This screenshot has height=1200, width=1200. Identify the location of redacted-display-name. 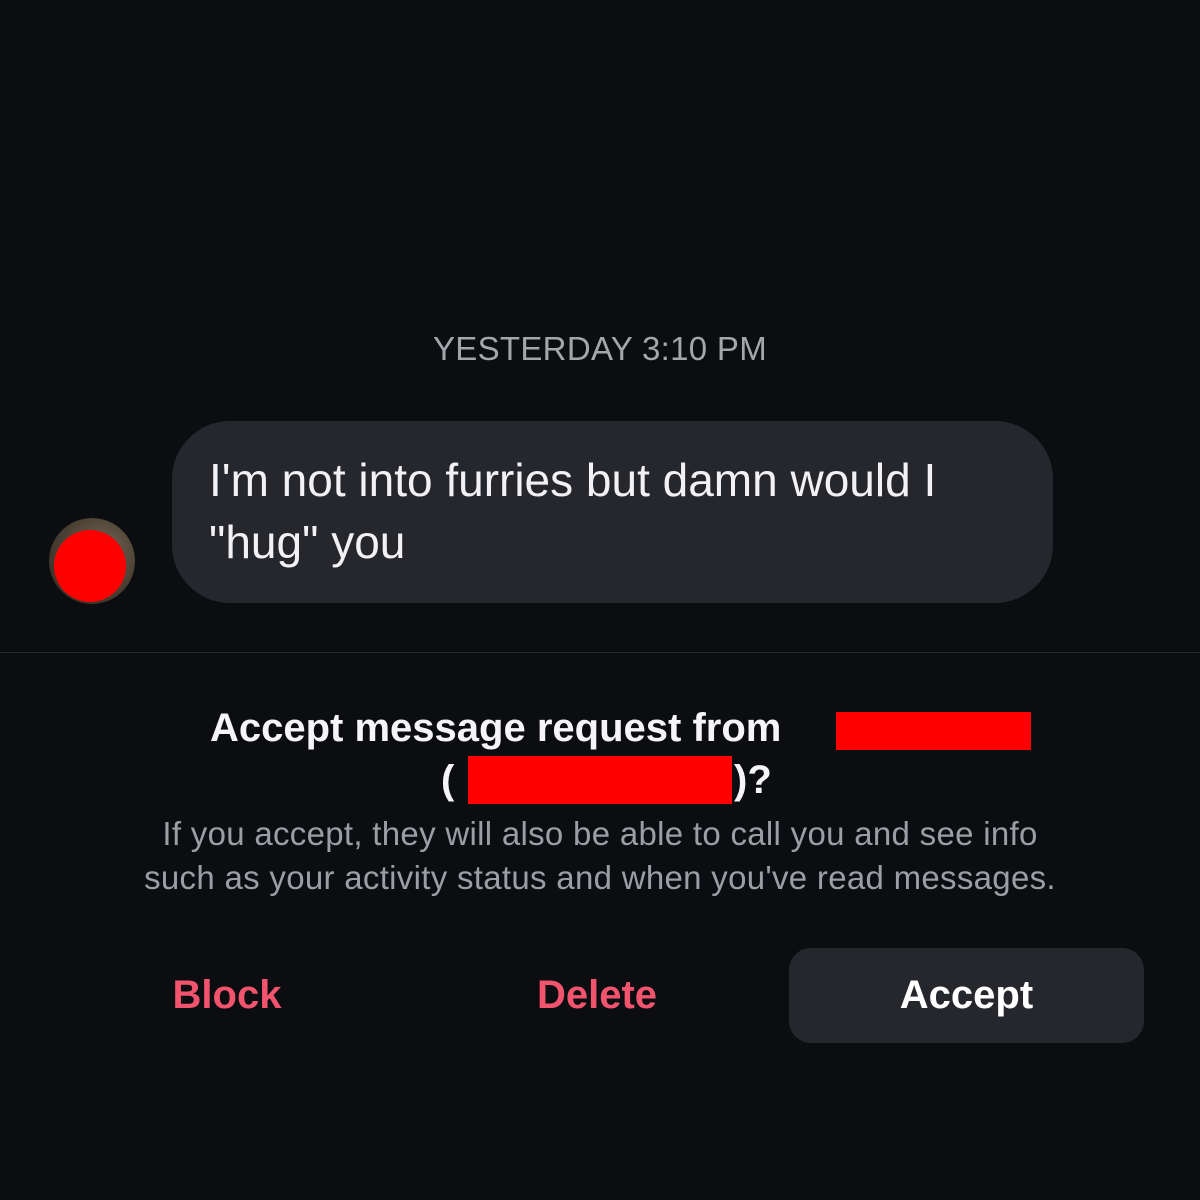
(933, 731).